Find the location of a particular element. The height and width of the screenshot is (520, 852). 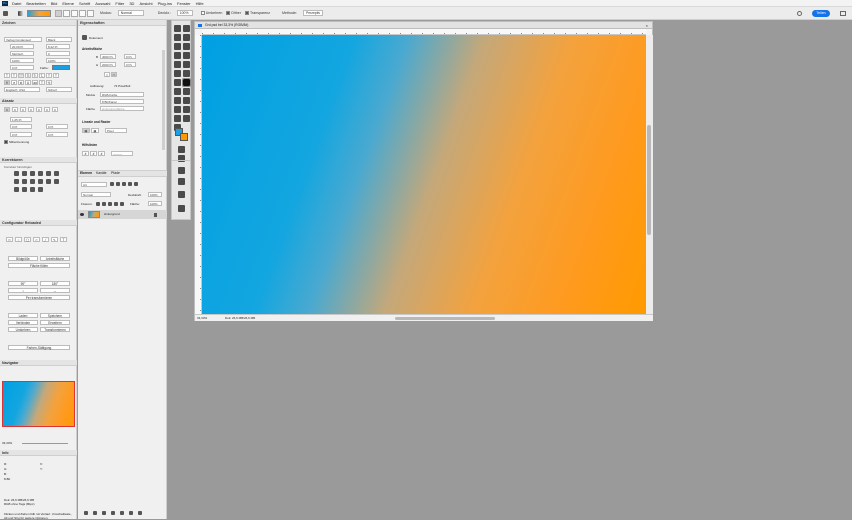

hyphenation-checkbox is located at coordinates (6, 142).